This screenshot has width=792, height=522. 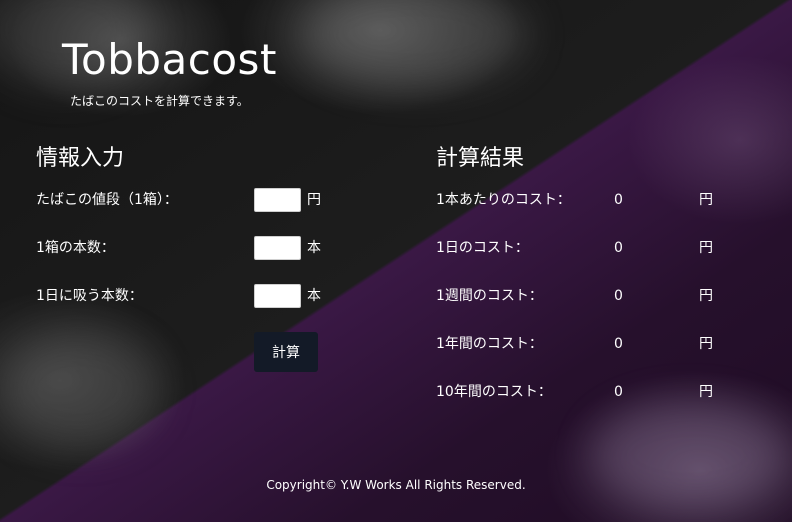 I want to click on cost-per-day-label: 1日のコスト：, so click(x=482, y=248).